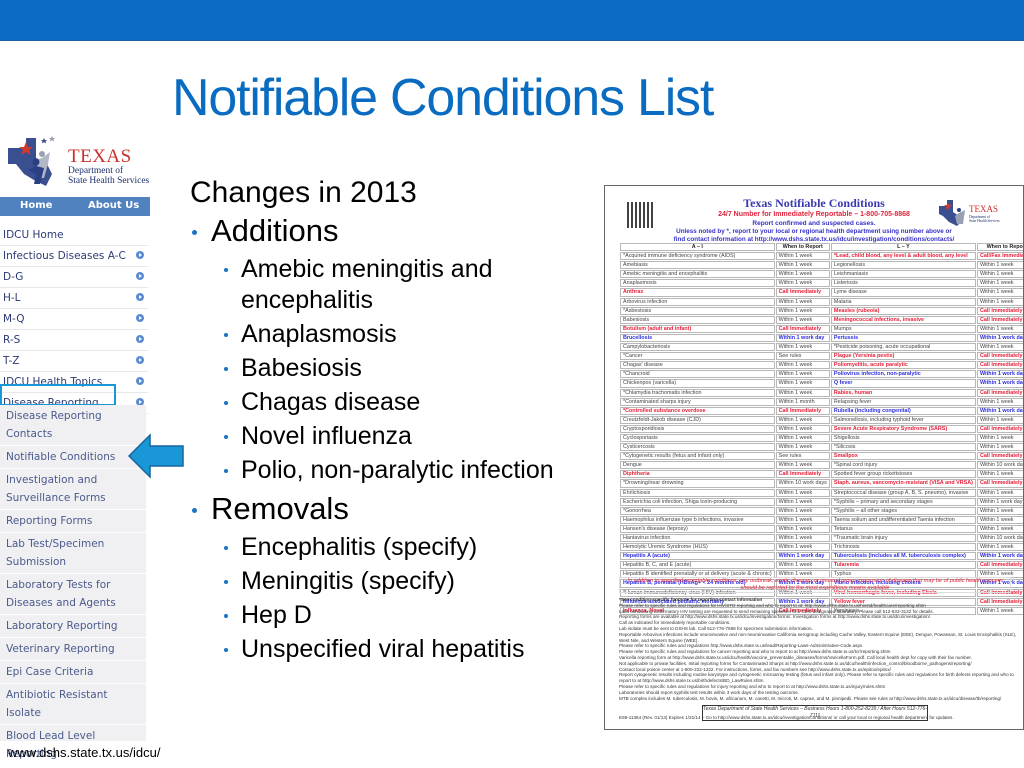 This screenshot has width=1024, height=768. What do you see at coordinates (802, 338) in the screenshot?
I see `report-timing-a-i: Within 1 work day` at bounding box center [802, 338].